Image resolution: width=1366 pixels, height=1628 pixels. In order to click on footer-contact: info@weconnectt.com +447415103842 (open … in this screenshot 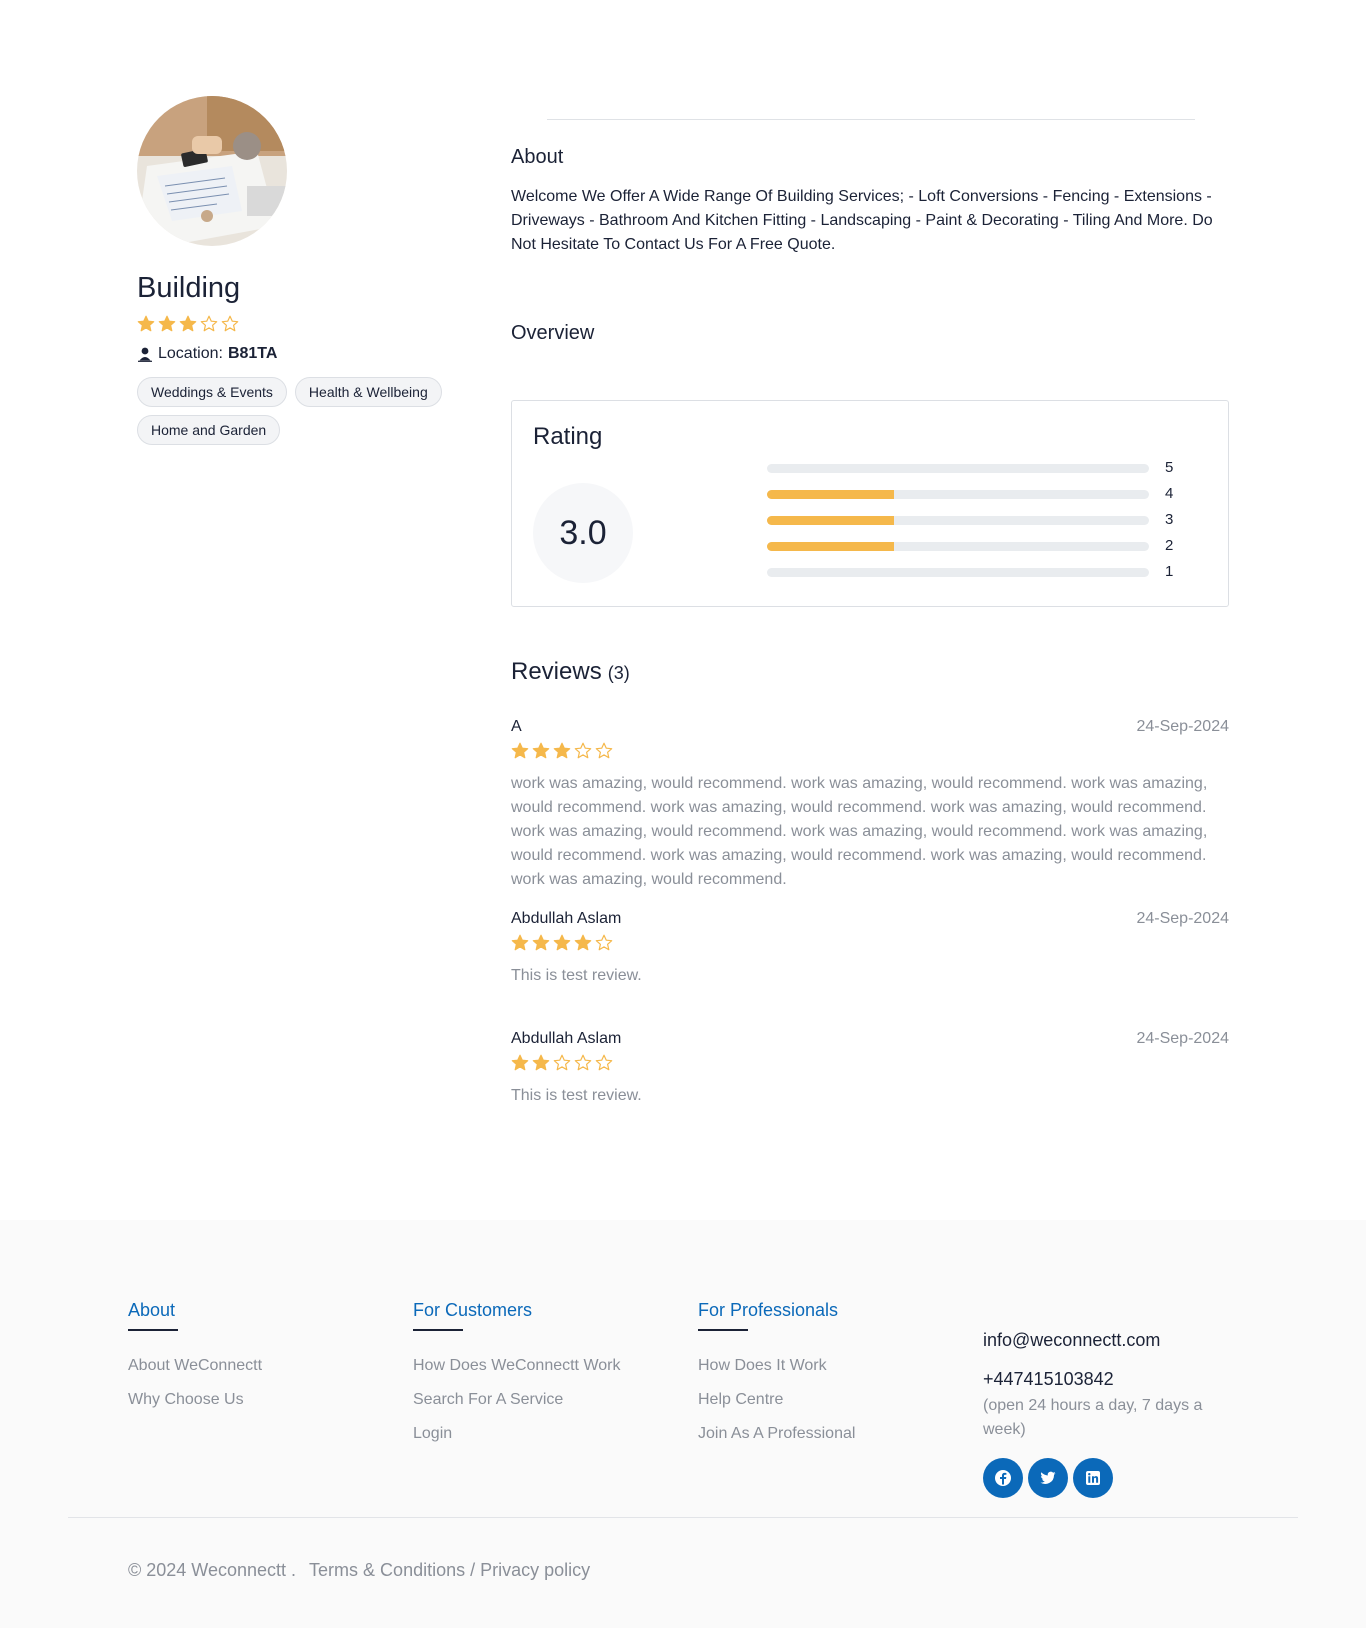, I will do `click(1103, 1414)`.